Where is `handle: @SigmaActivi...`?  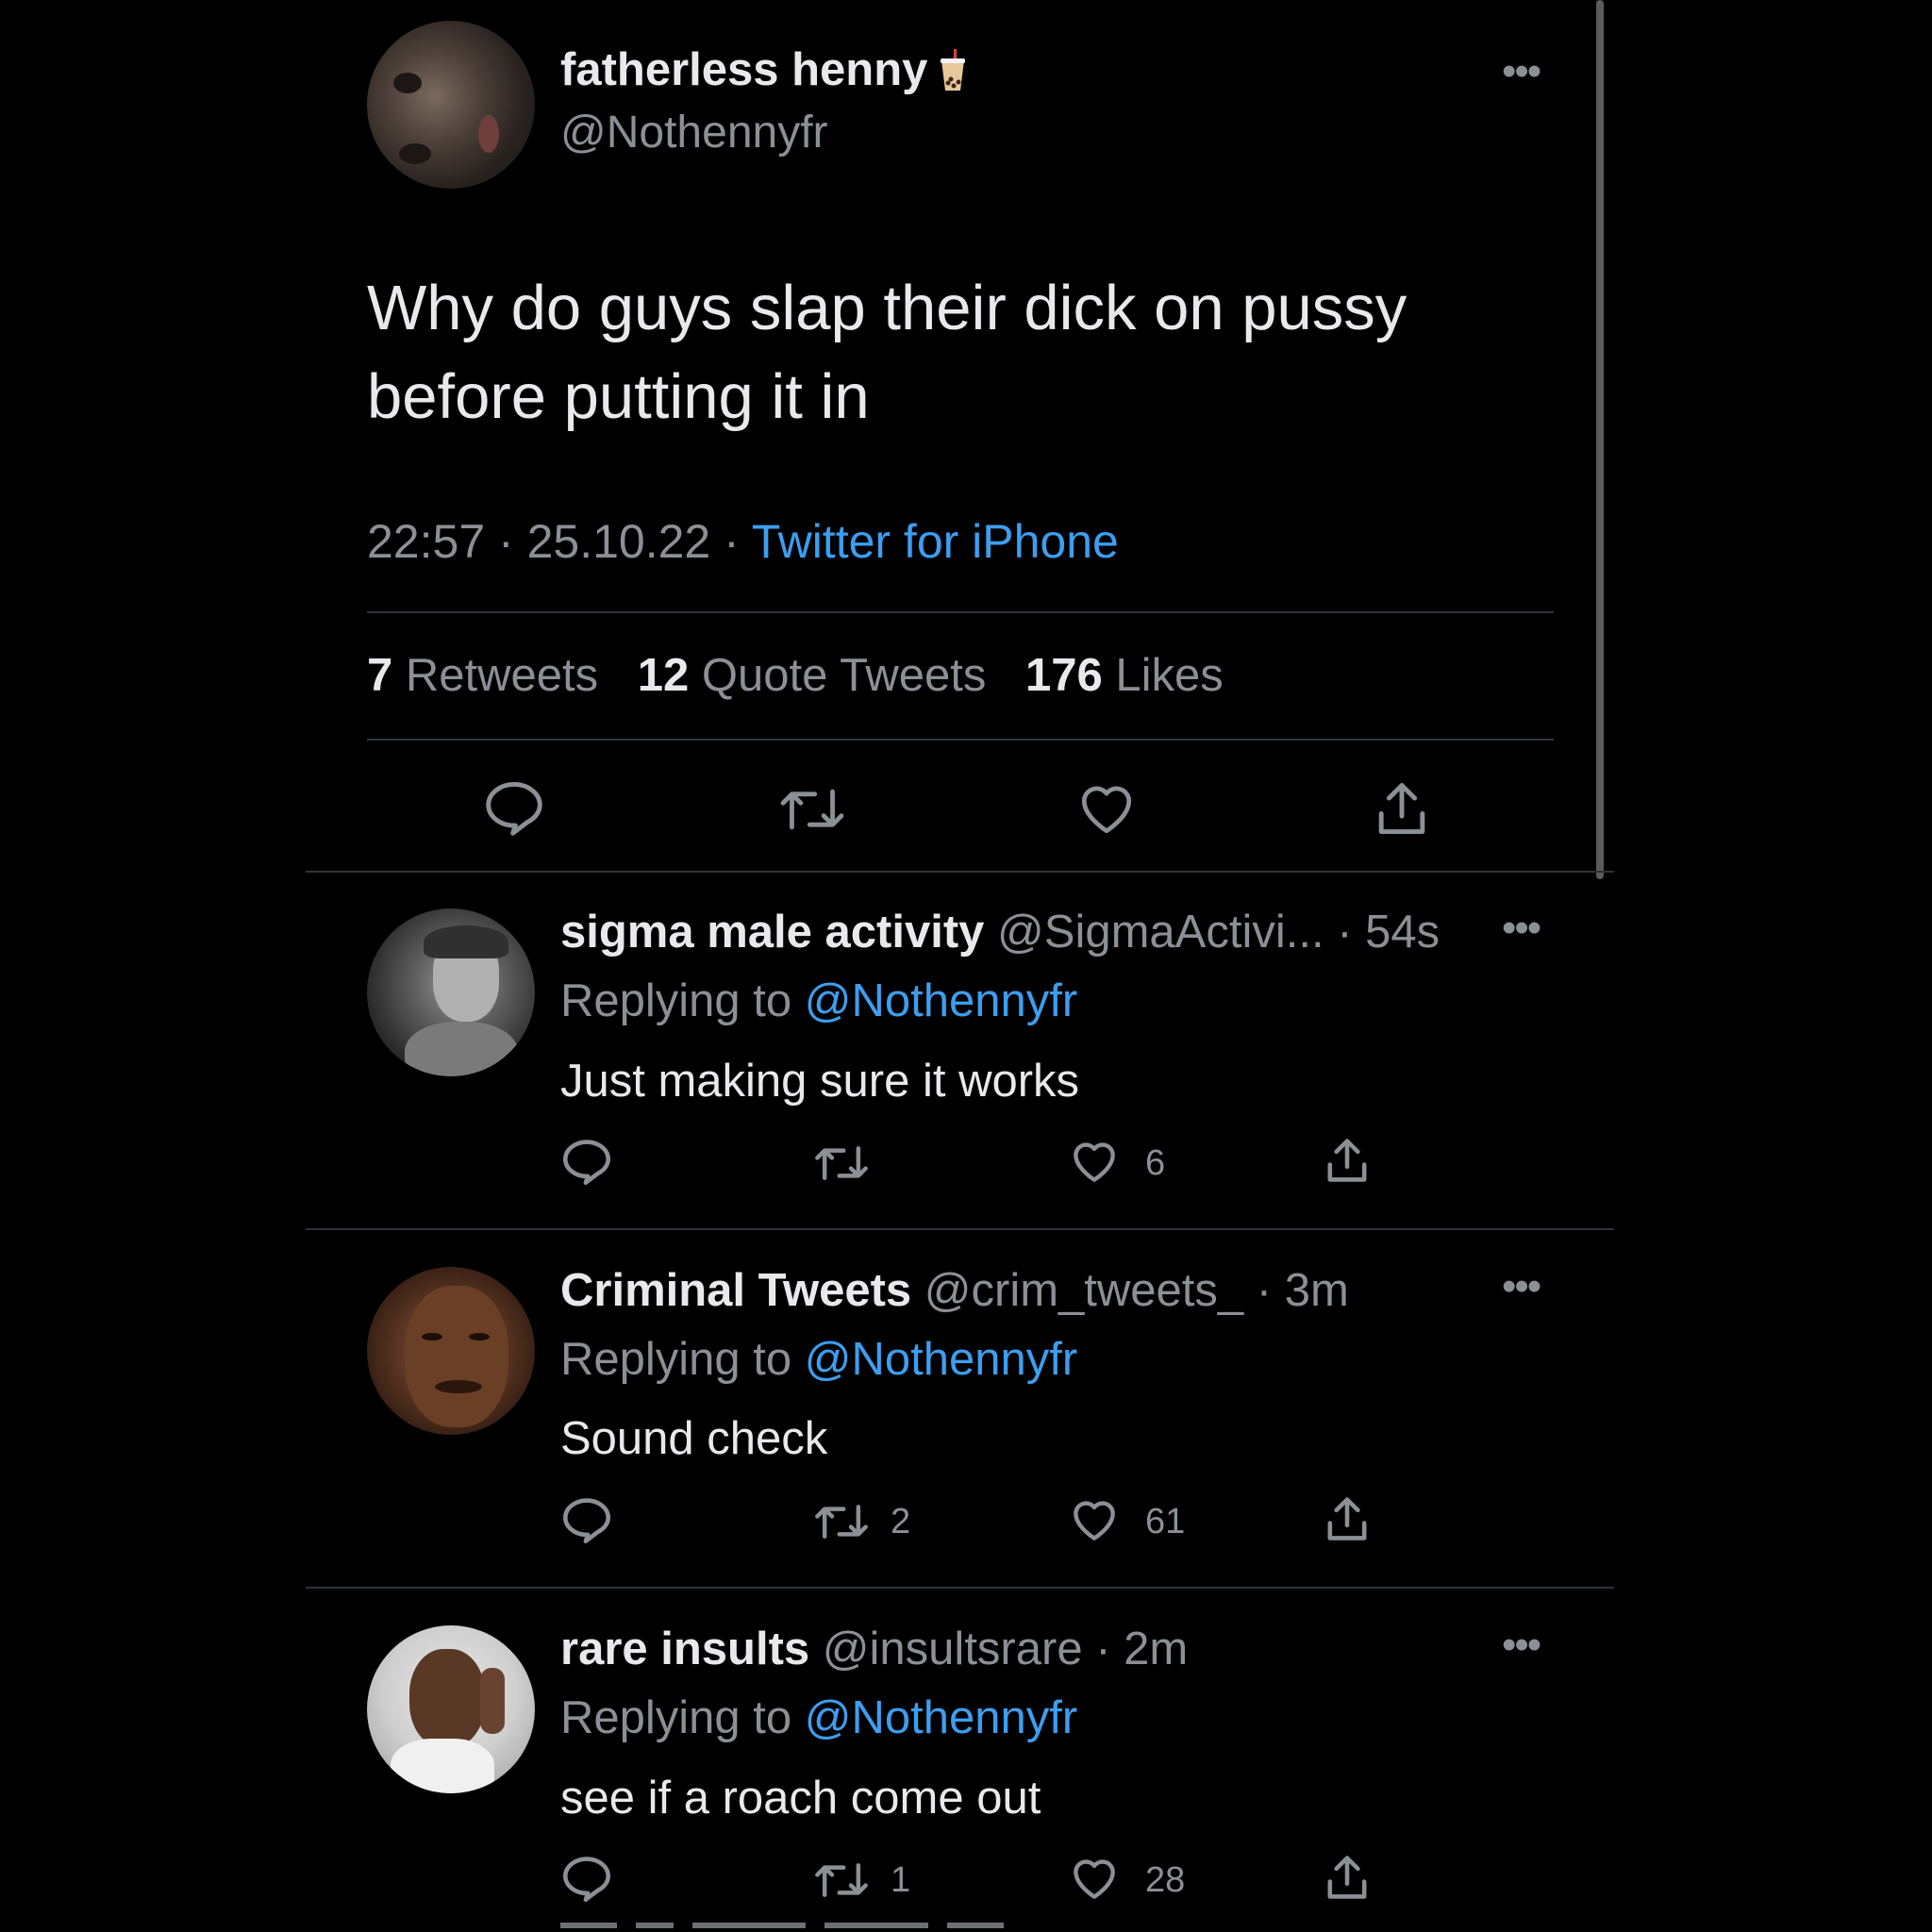
handle: @SigmaActivi... is located at coordinates (1160, 932).